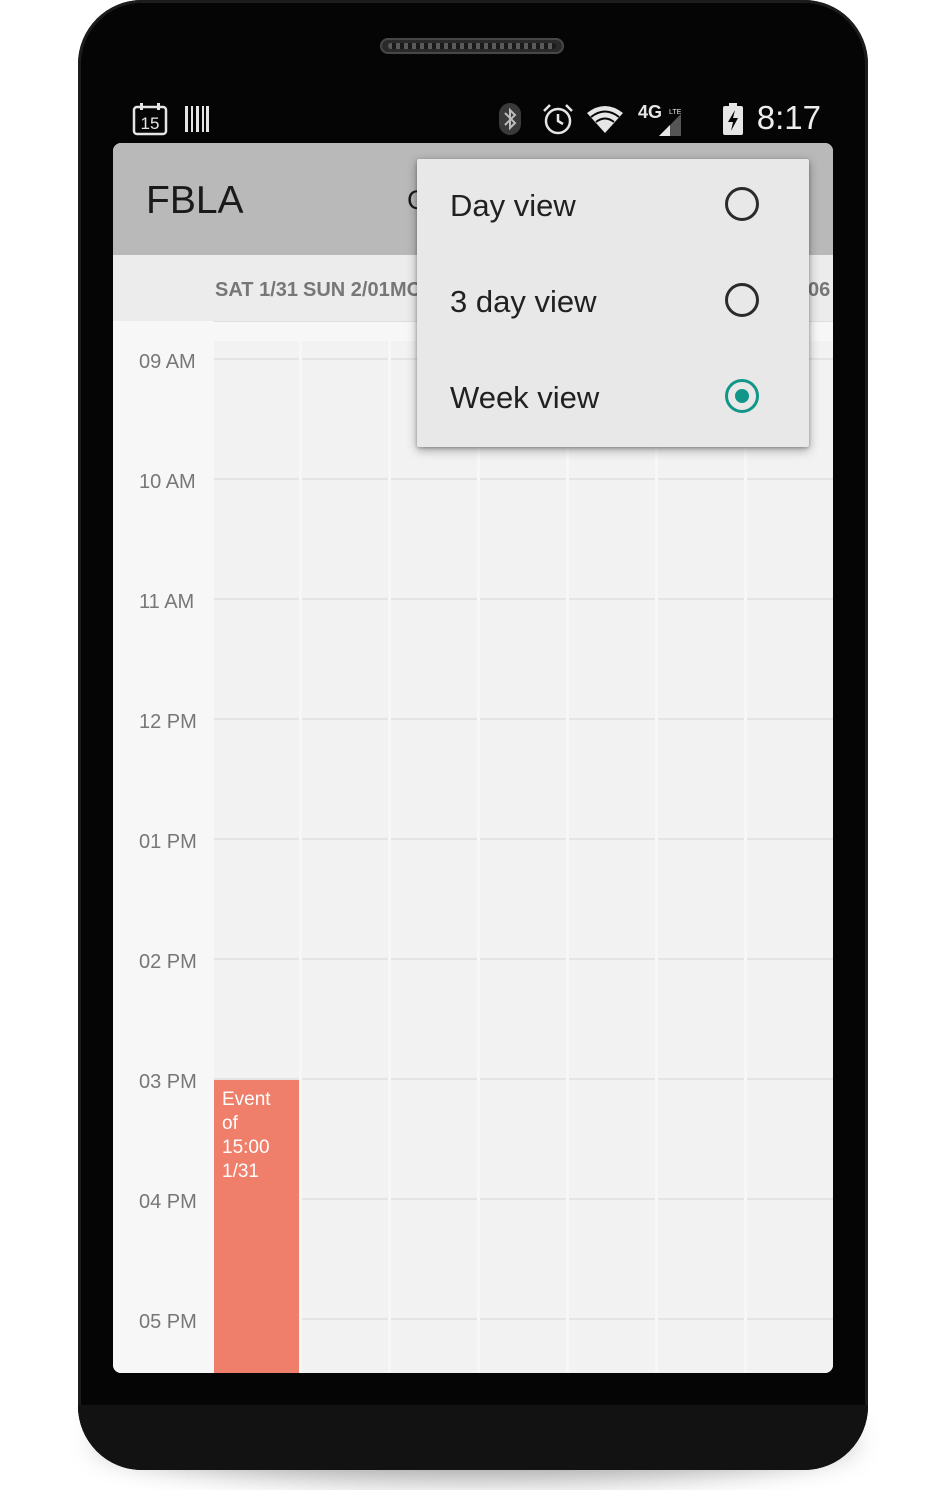 This screenshot has height=1490, width=945. What do you see at coordinates (168, 962) in the screenshot?
I see `time-label: 02 PM` at bounding box center [168, 962].